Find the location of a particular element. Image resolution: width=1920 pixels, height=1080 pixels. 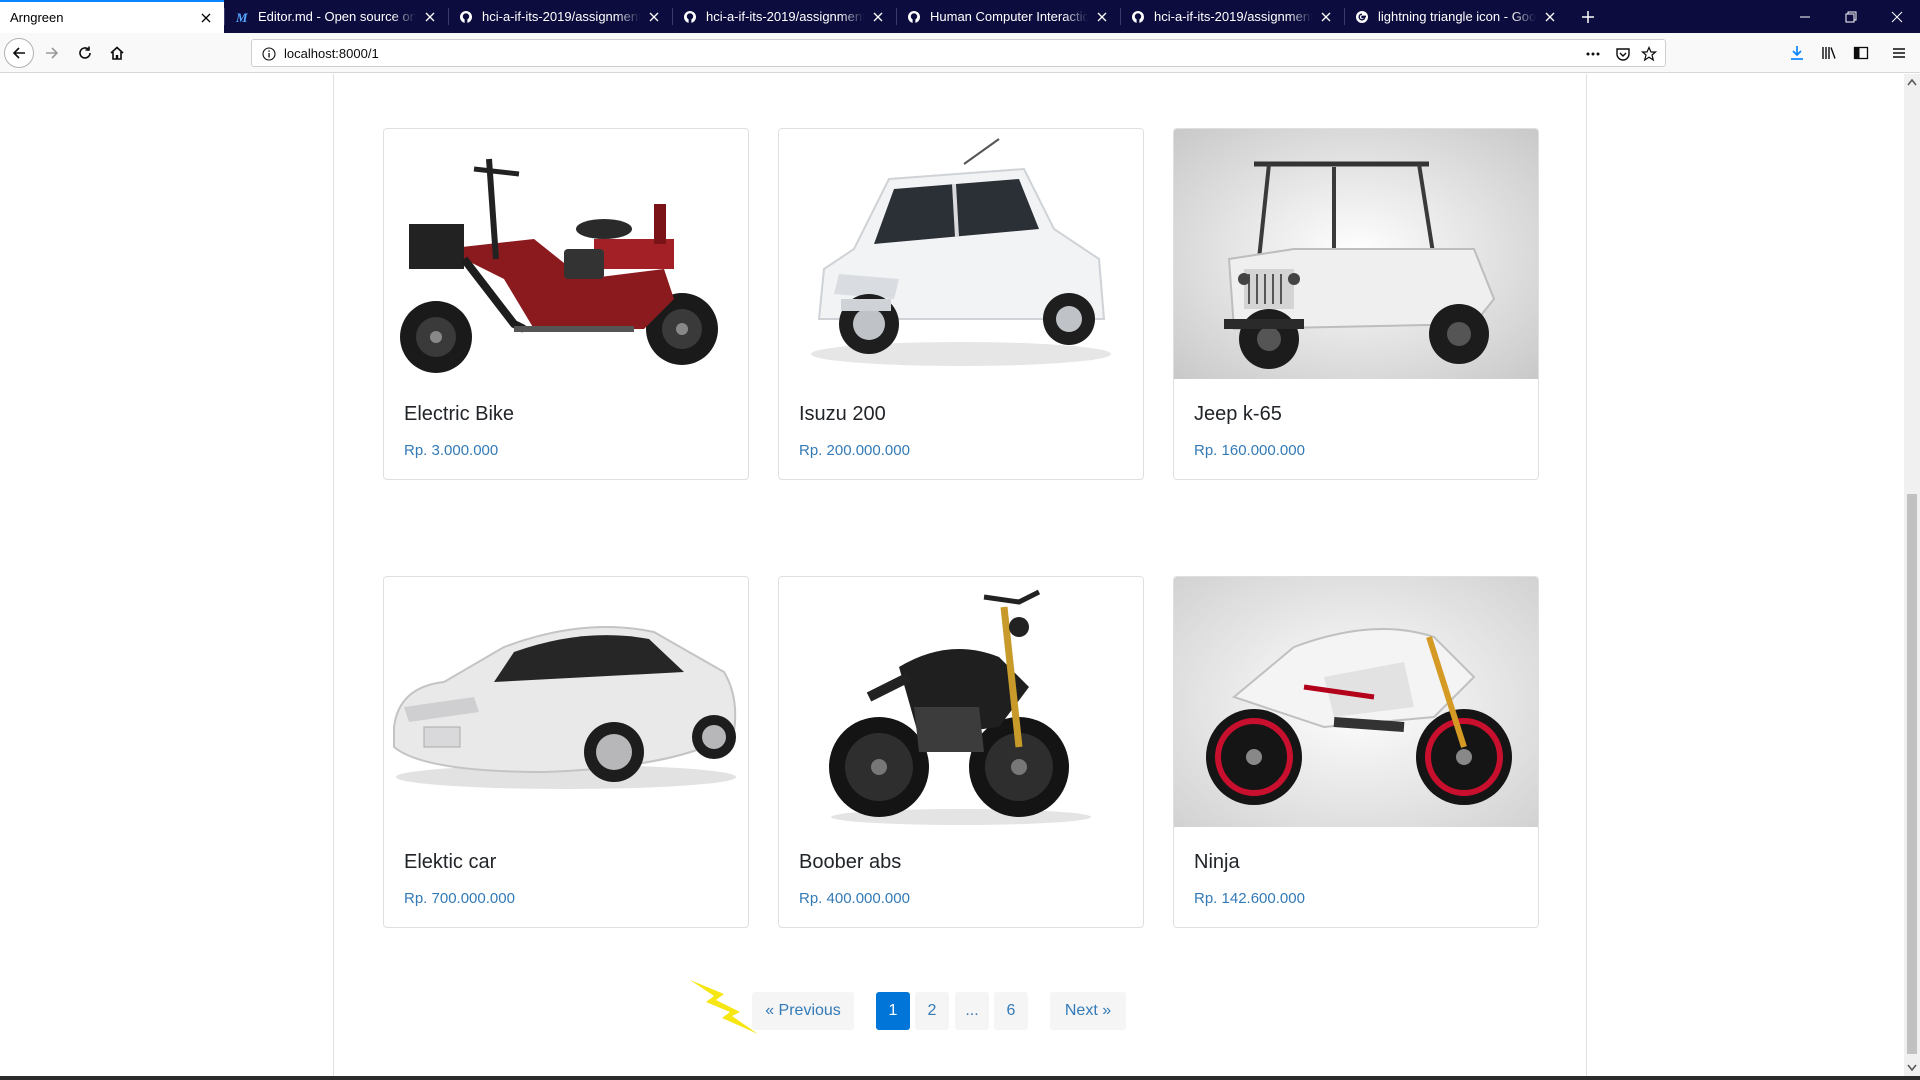

navigation-toolbar: localhost:8000/1 is located at coordinates (960, 53).